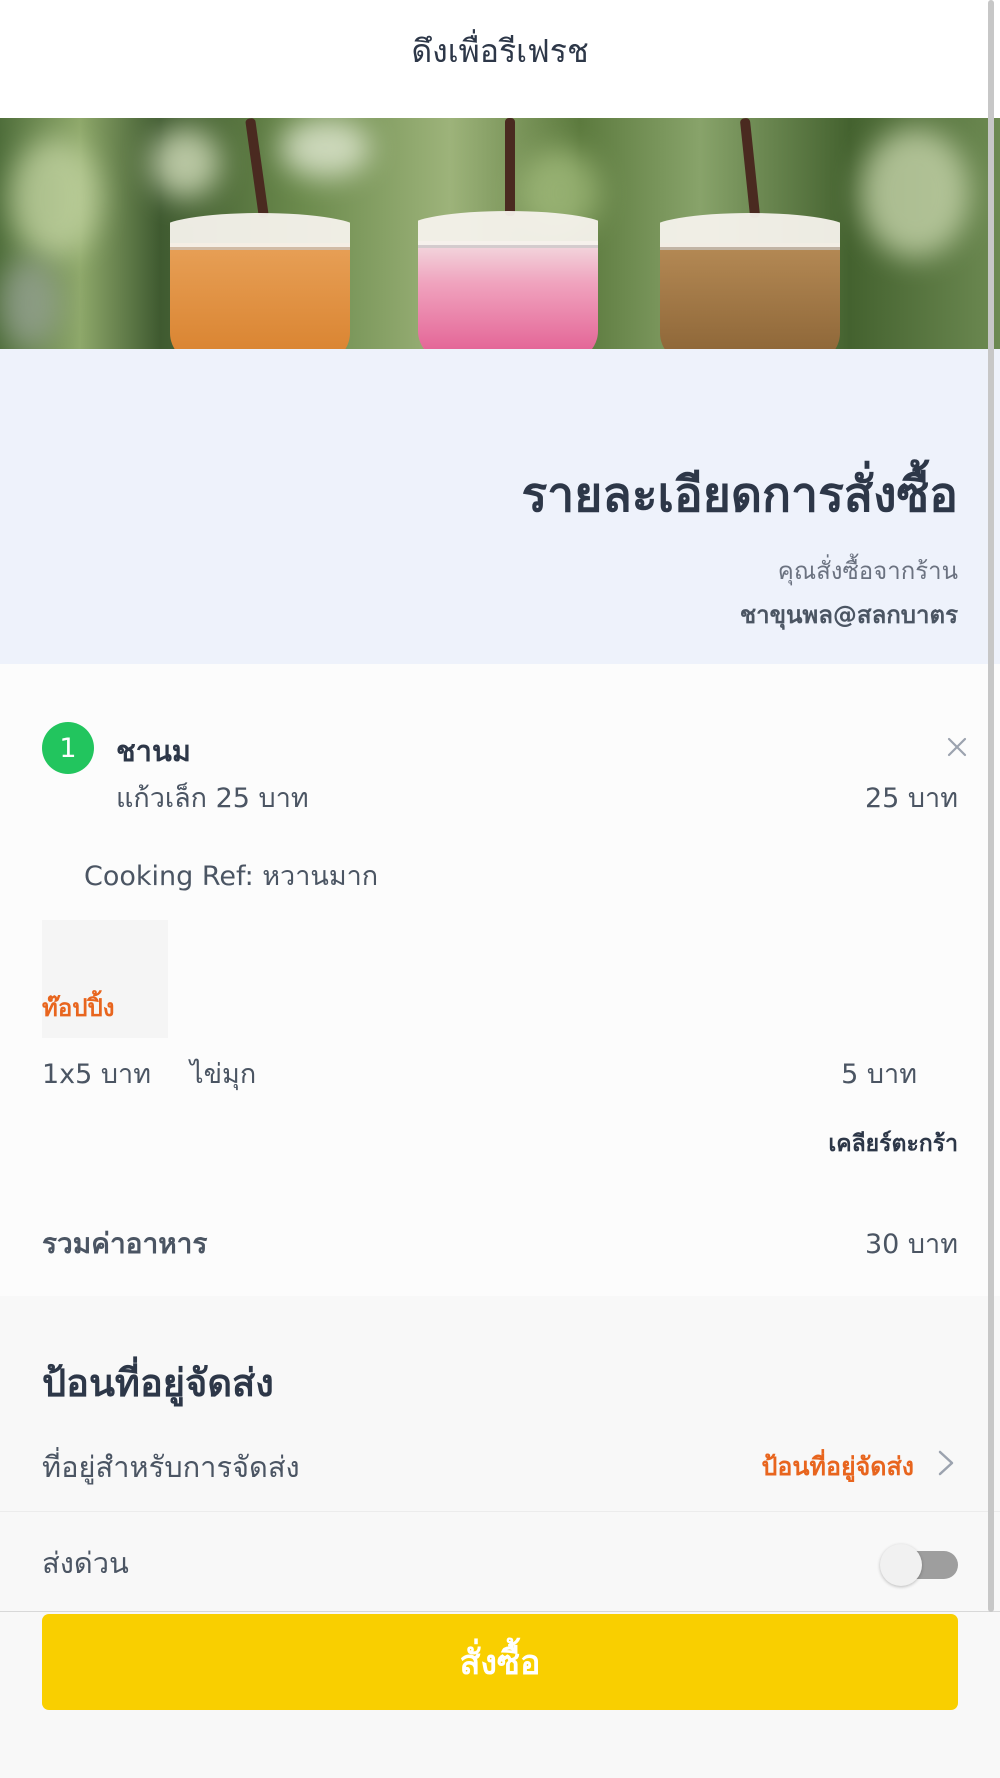  What do you see at coordinates (223, 1074) in the screenshot?
I see `topping-name: ไข่มุก` at bounding box center [223, 1074].